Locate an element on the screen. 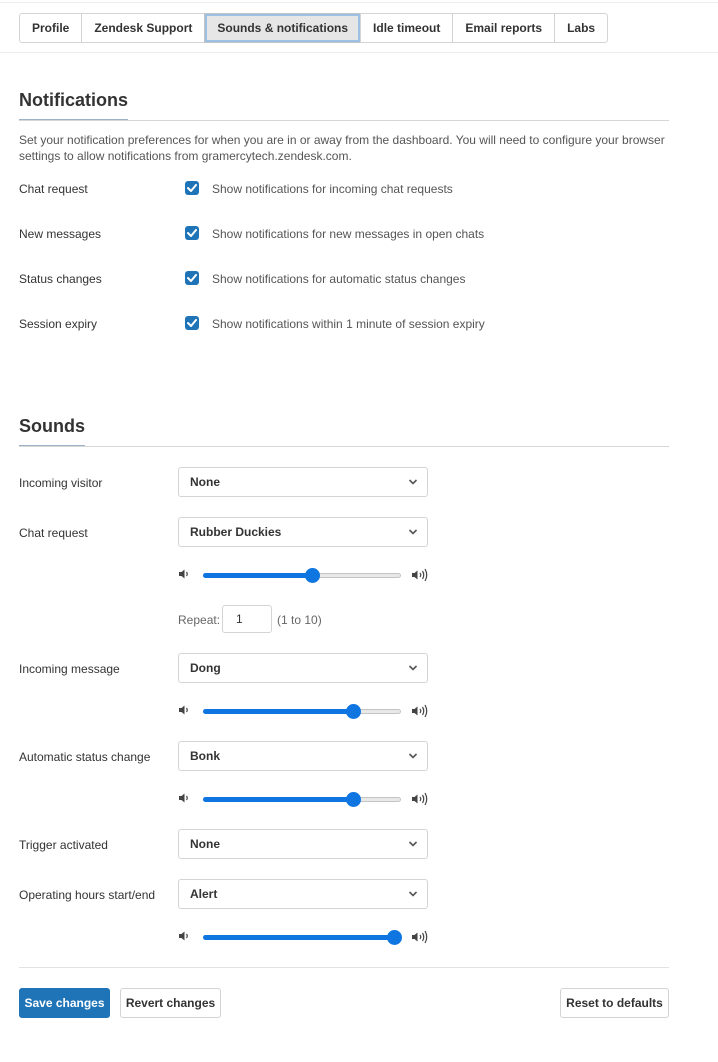 This screenshot has height=1062, width=718. notifications-heading: Notifications is located at coordinates (74, 105).